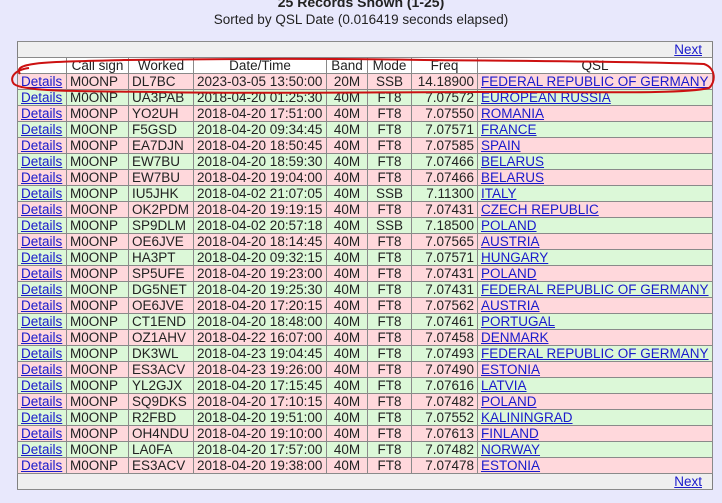  What do you see at coordinates (515, 337) in the screenshot?
I see `qsl-country-link: DENMARK` at bounding box center [515, 337].